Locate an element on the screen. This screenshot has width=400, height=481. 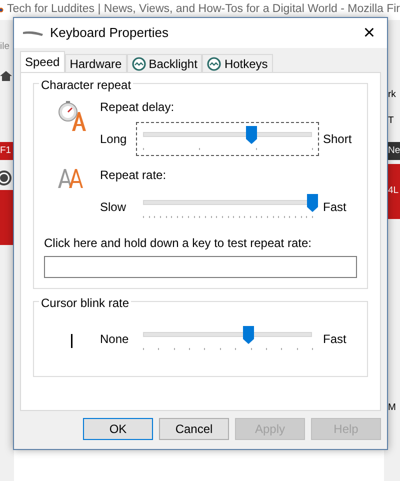
text-cursor-icon is located at coordinates (72, 341).